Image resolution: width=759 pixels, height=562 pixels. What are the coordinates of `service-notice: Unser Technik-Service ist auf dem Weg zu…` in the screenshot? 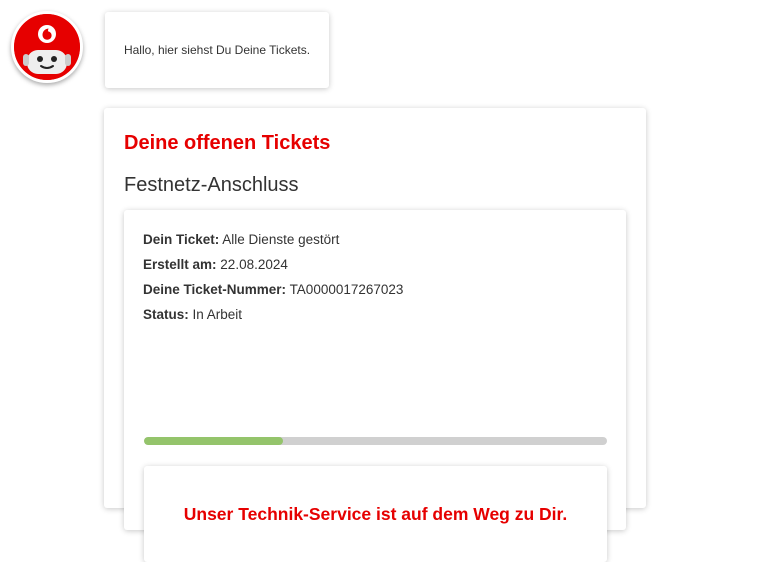 It's located at (375, 514).